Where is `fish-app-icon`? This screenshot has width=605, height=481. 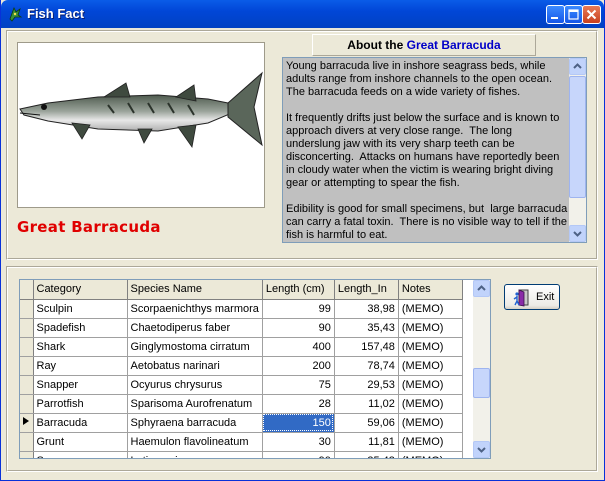
fish-app-icon is located at coordinates (16, 14).